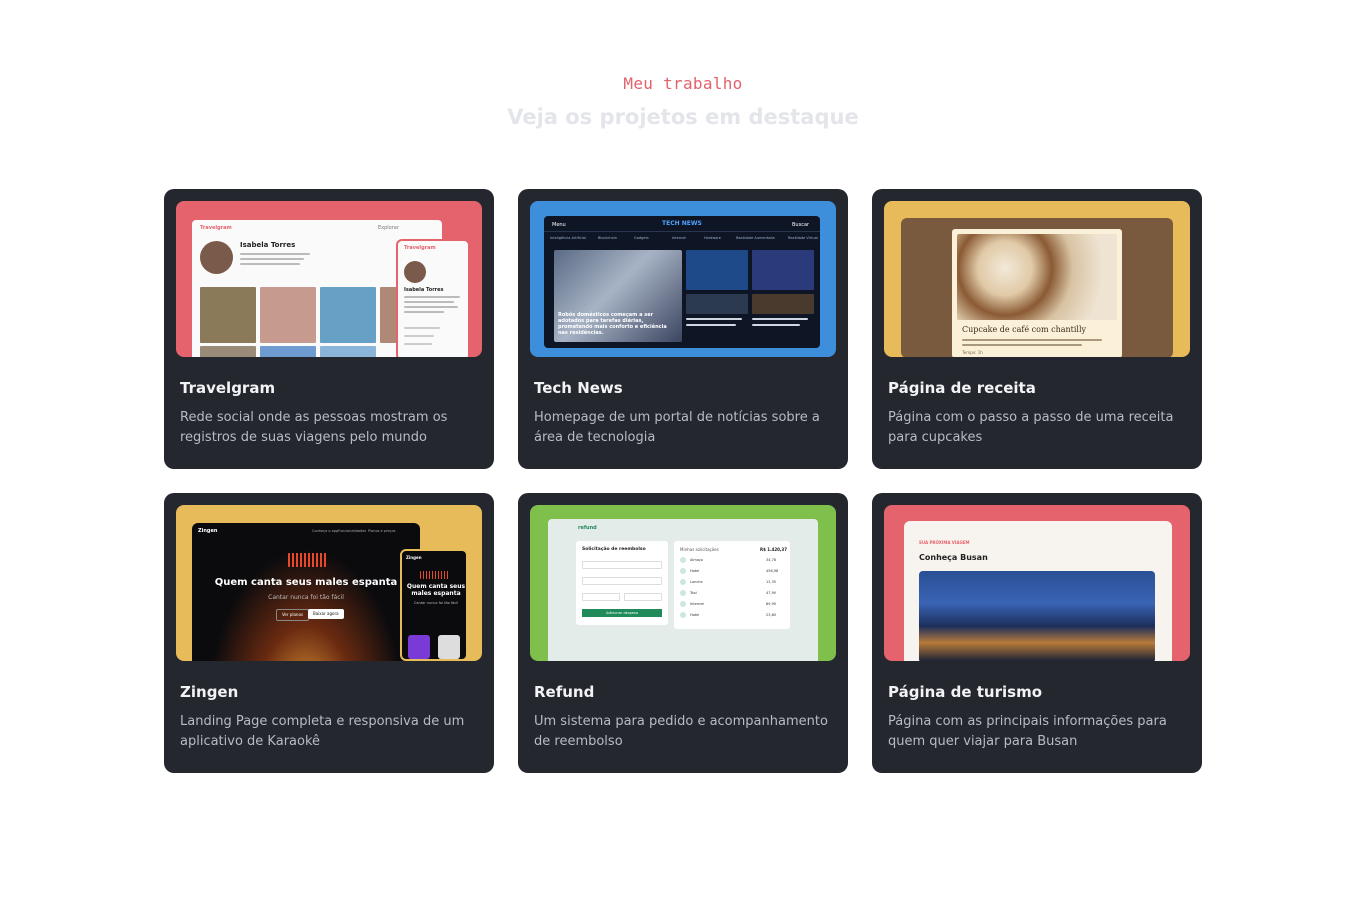 Image resolution: width=1366 pixels, height=917 pixels. Describe the element at coordinates (209, 692) in the screenshot. I see `project-title: Zingen` at that location.